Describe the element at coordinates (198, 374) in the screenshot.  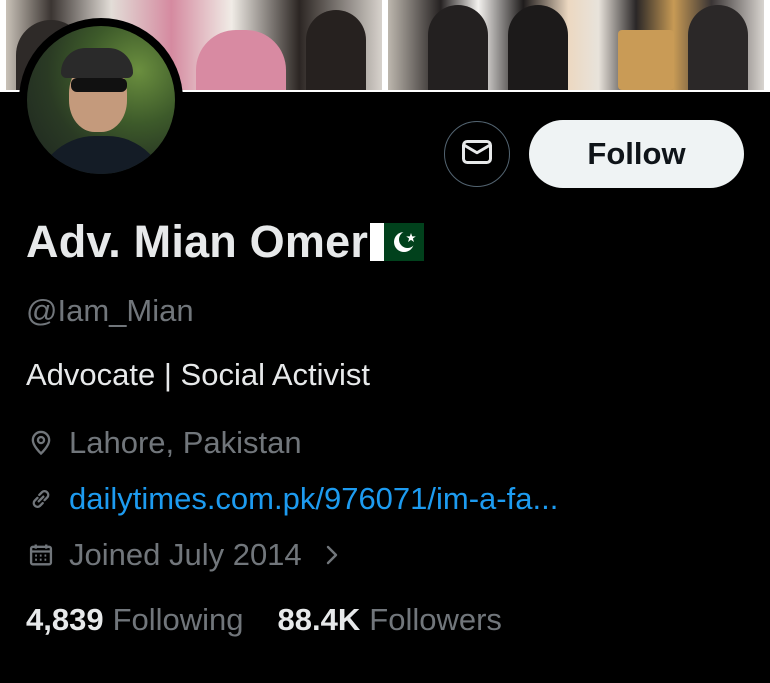
I see `bio: Advocate | Social Activist` at that location.